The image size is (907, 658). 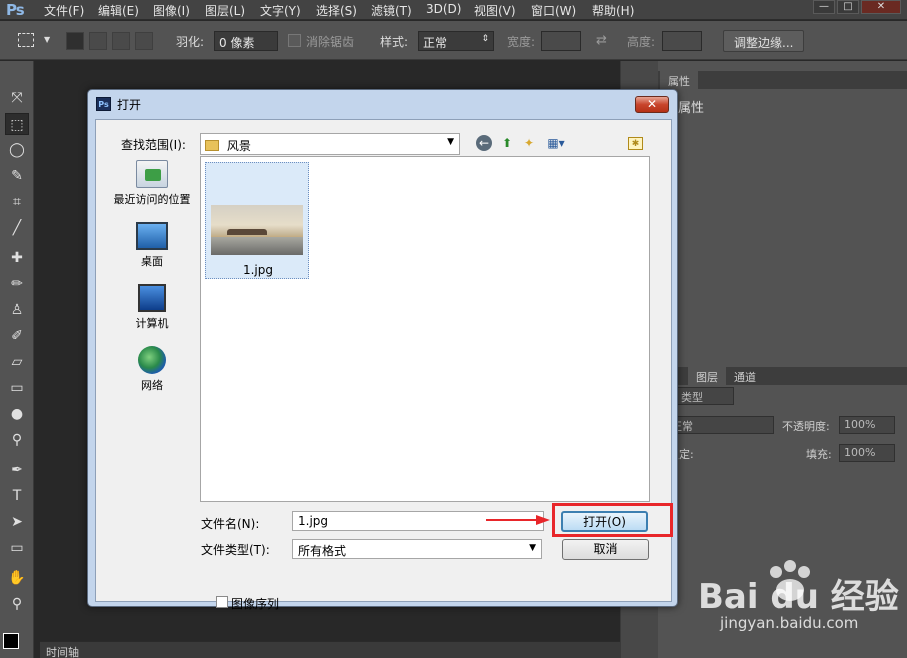 I want to click on watermark-url: jingyan.baidu.com, so click(x=789, y=623).